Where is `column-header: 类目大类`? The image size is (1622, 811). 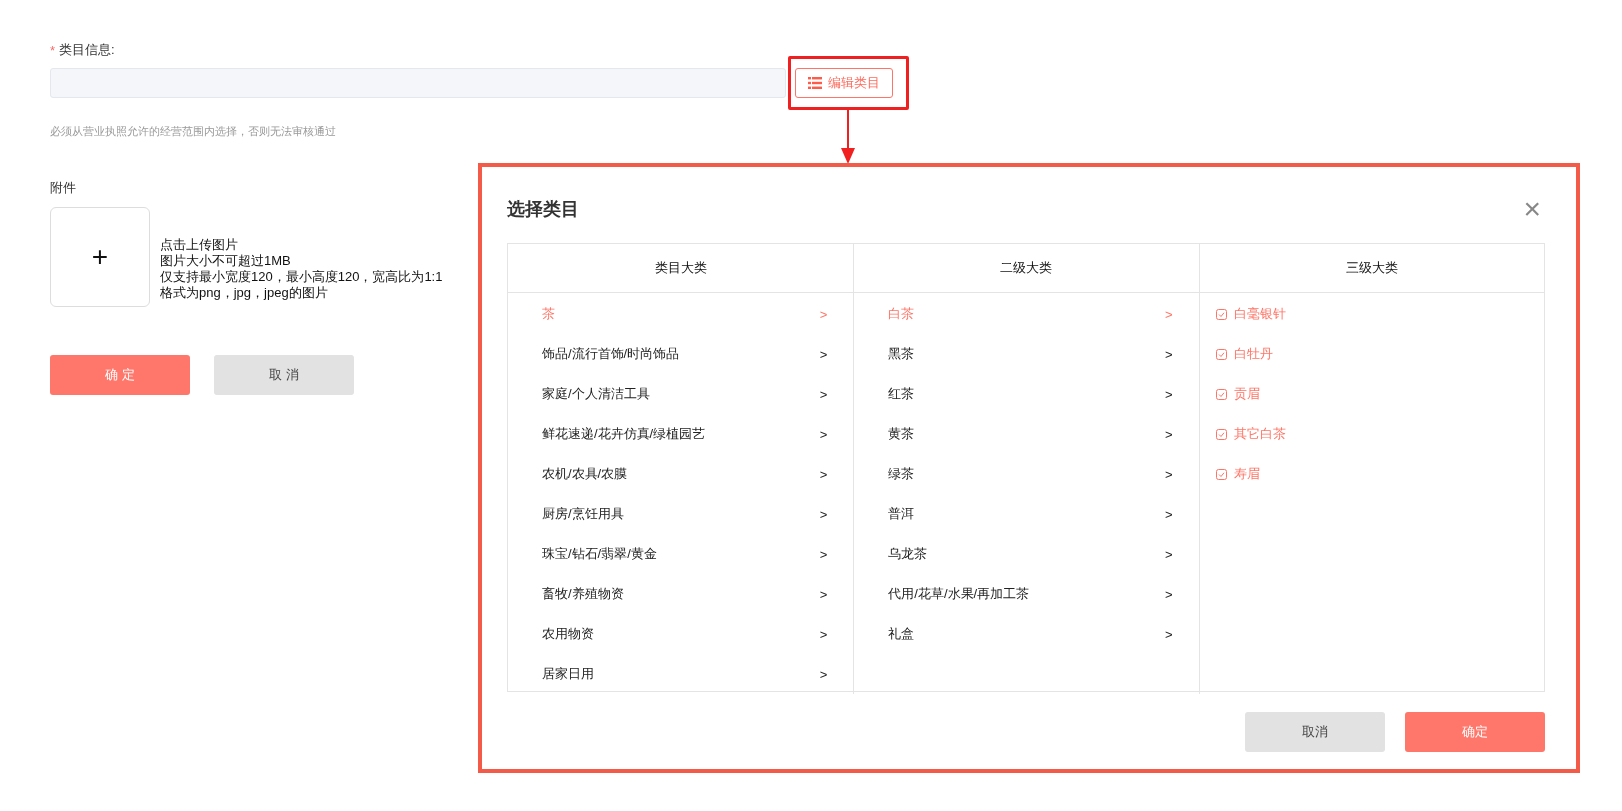
column-header: 类目大类 is located at coordinates (681, 268).